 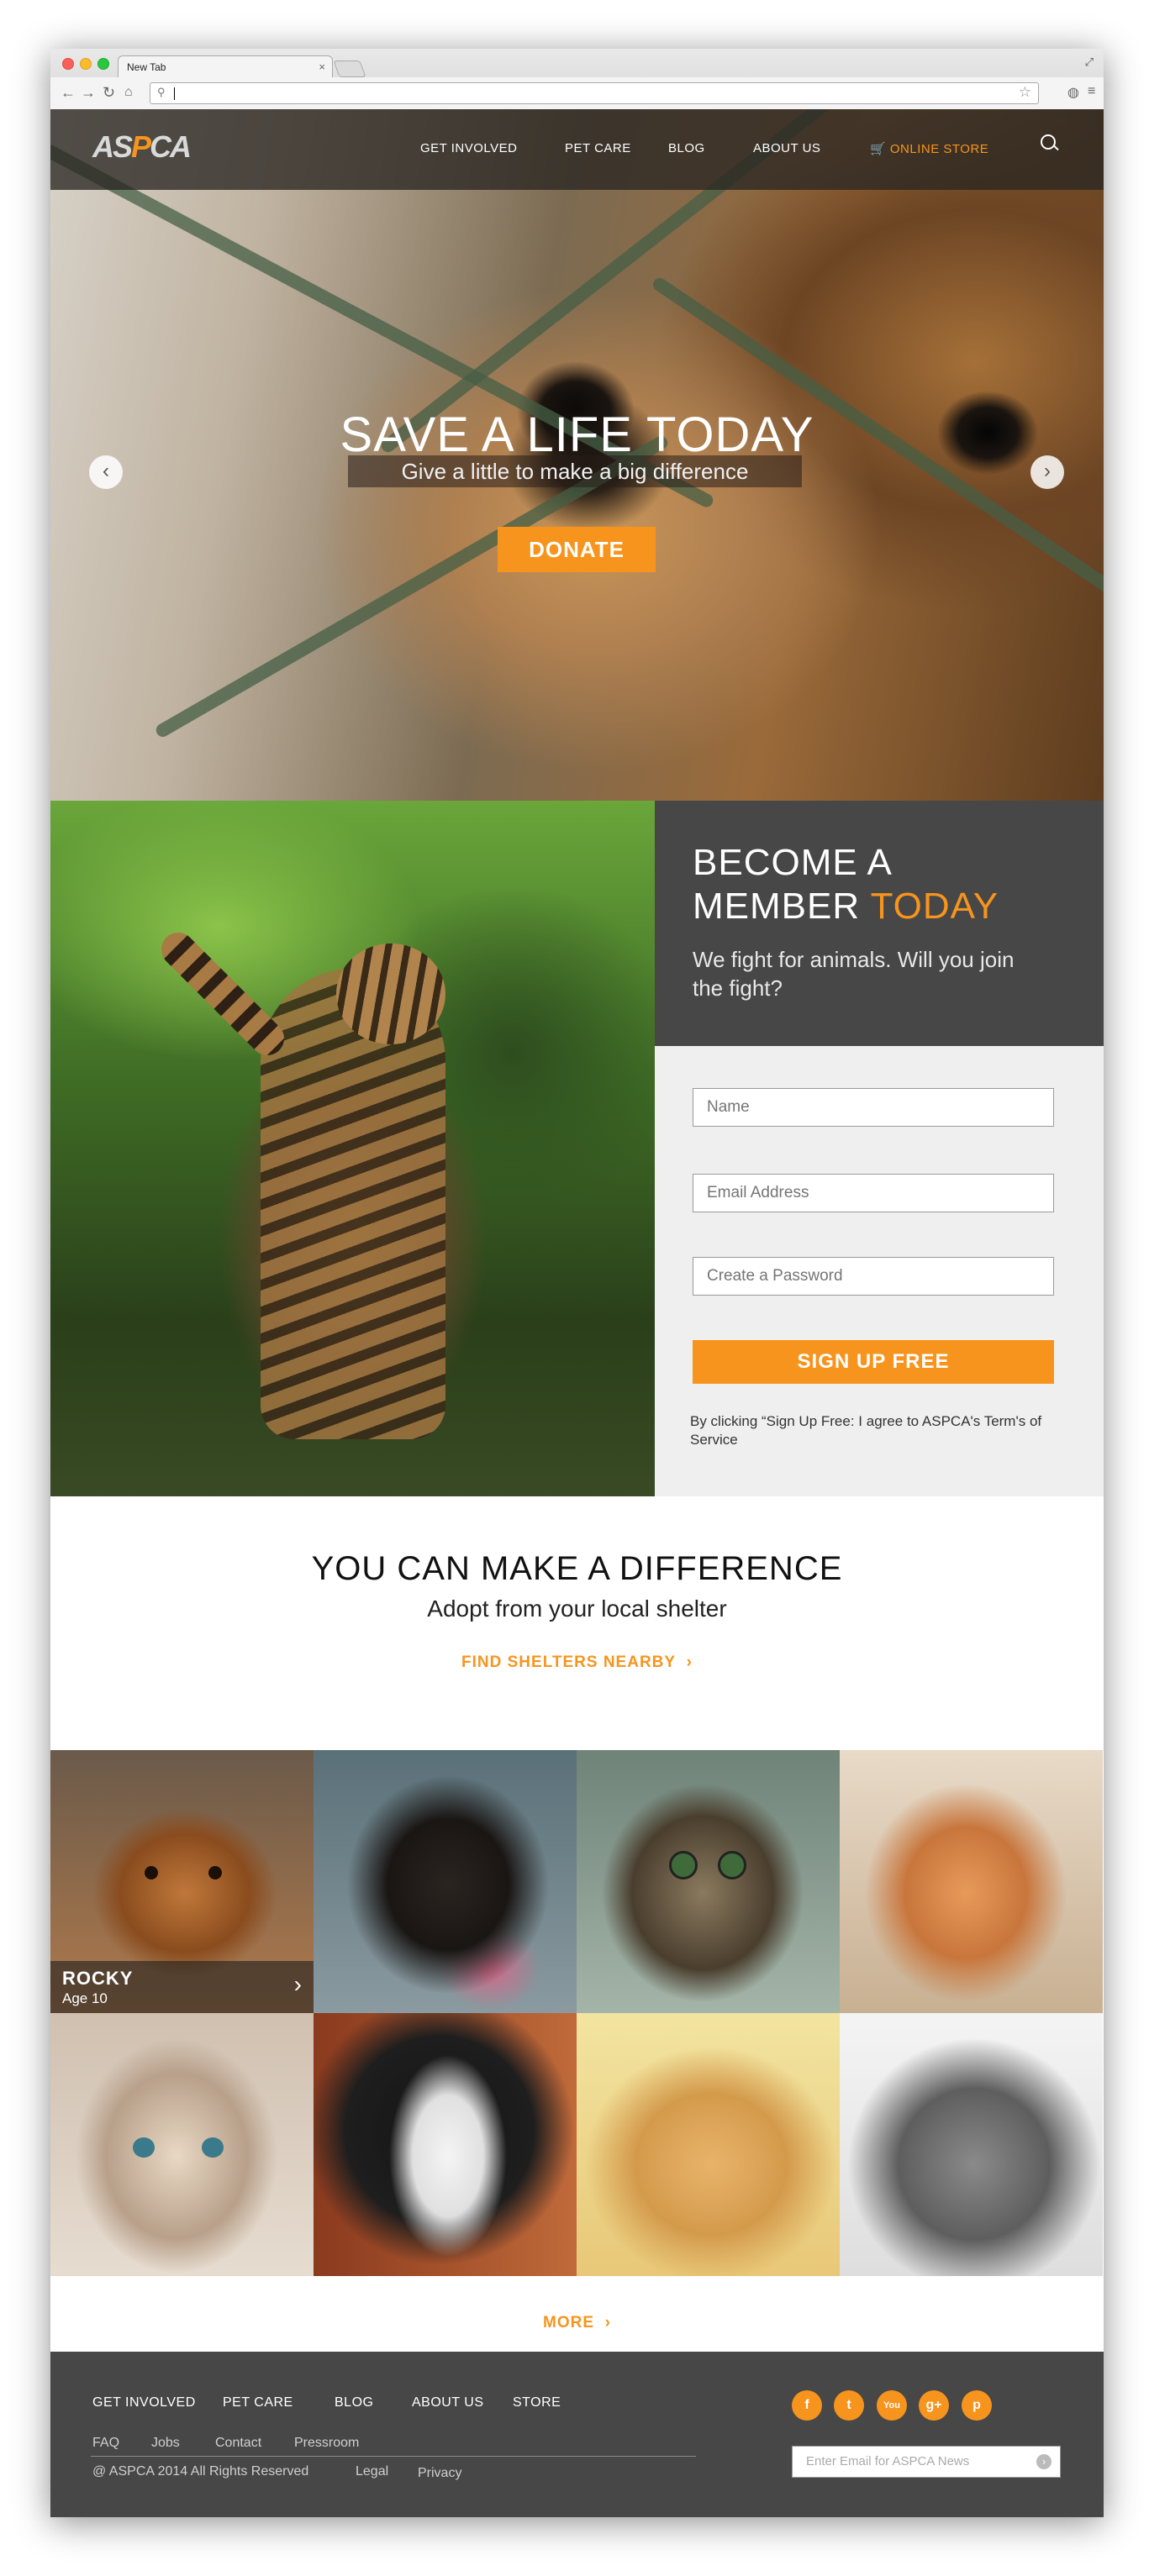 I want to click on footer-divider, so click(x=393, y=2456).